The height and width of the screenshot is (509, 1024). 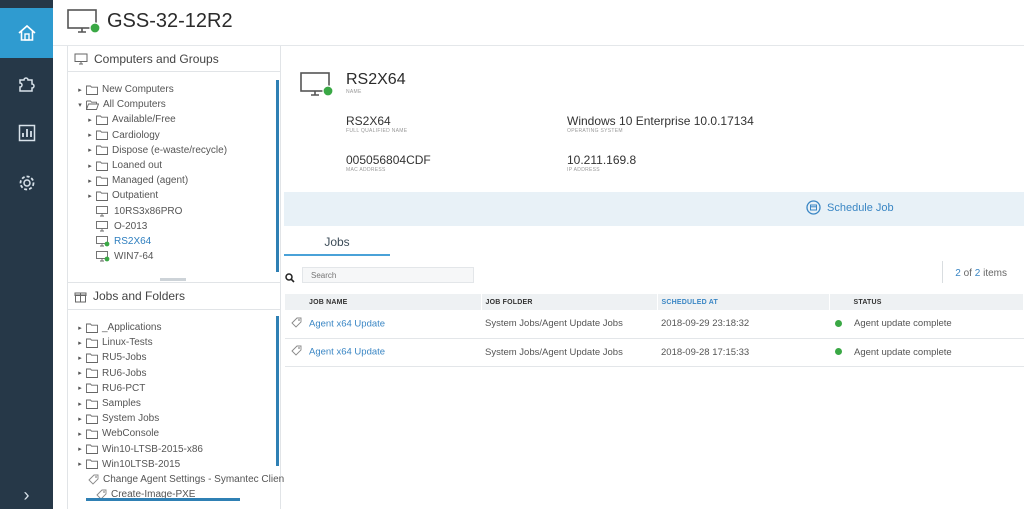 I want to click on tree-item: ▸ RU6-Jobs, so click(x=174, y=373).